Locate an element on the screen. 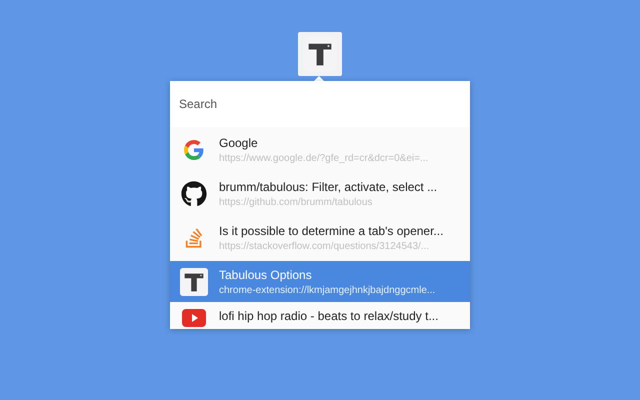 The image size is (640, 400). extension-button is located at coordinates (320, 54).